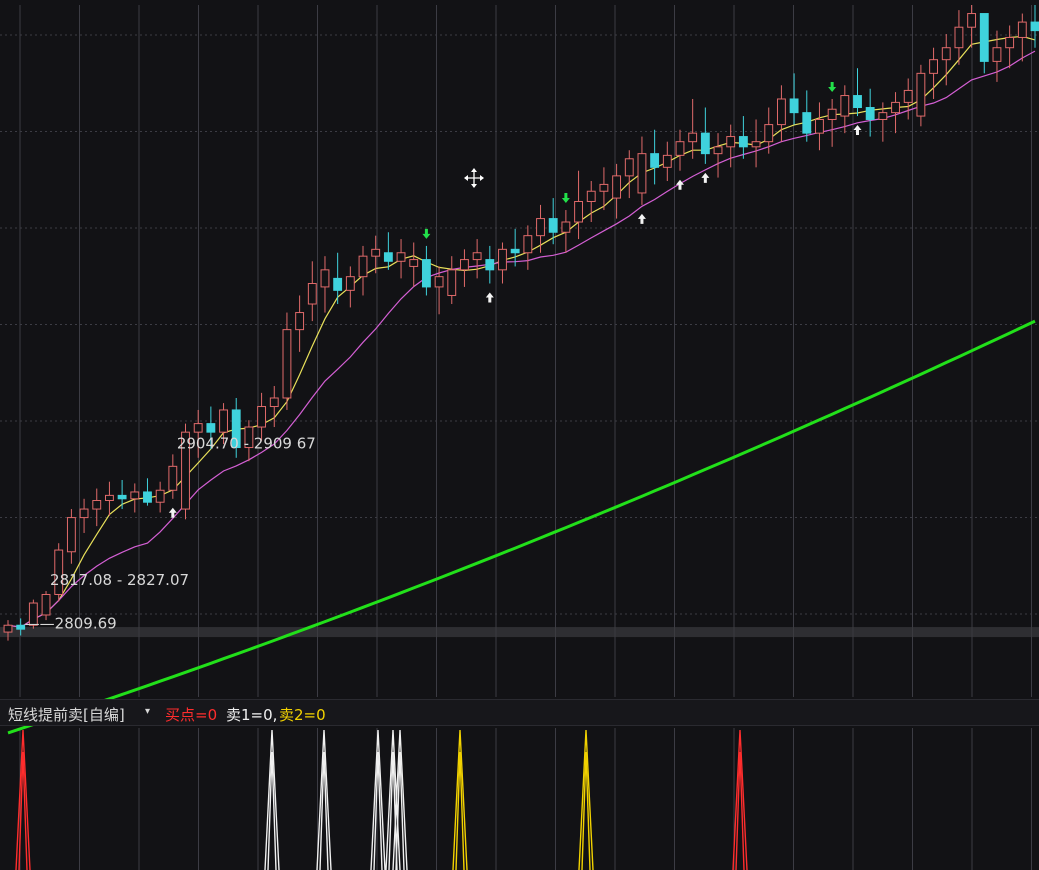  Describe the element at coordinates (71, 623) in the screenshot. I see `price-annotation: ——2809.69` at that location.